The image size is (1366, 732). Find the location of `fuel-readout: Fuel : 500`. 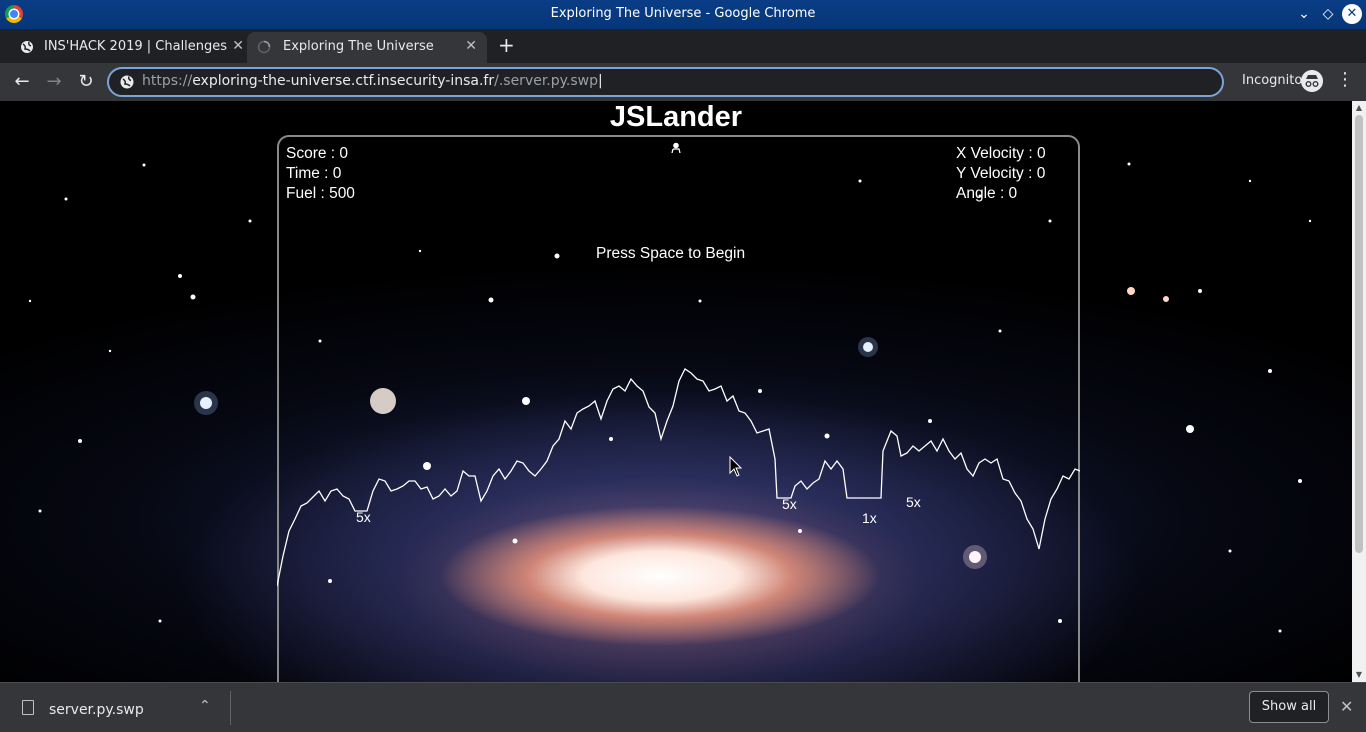

fuel-readout: Fuel : 500 is located at coordinates (320, 193).